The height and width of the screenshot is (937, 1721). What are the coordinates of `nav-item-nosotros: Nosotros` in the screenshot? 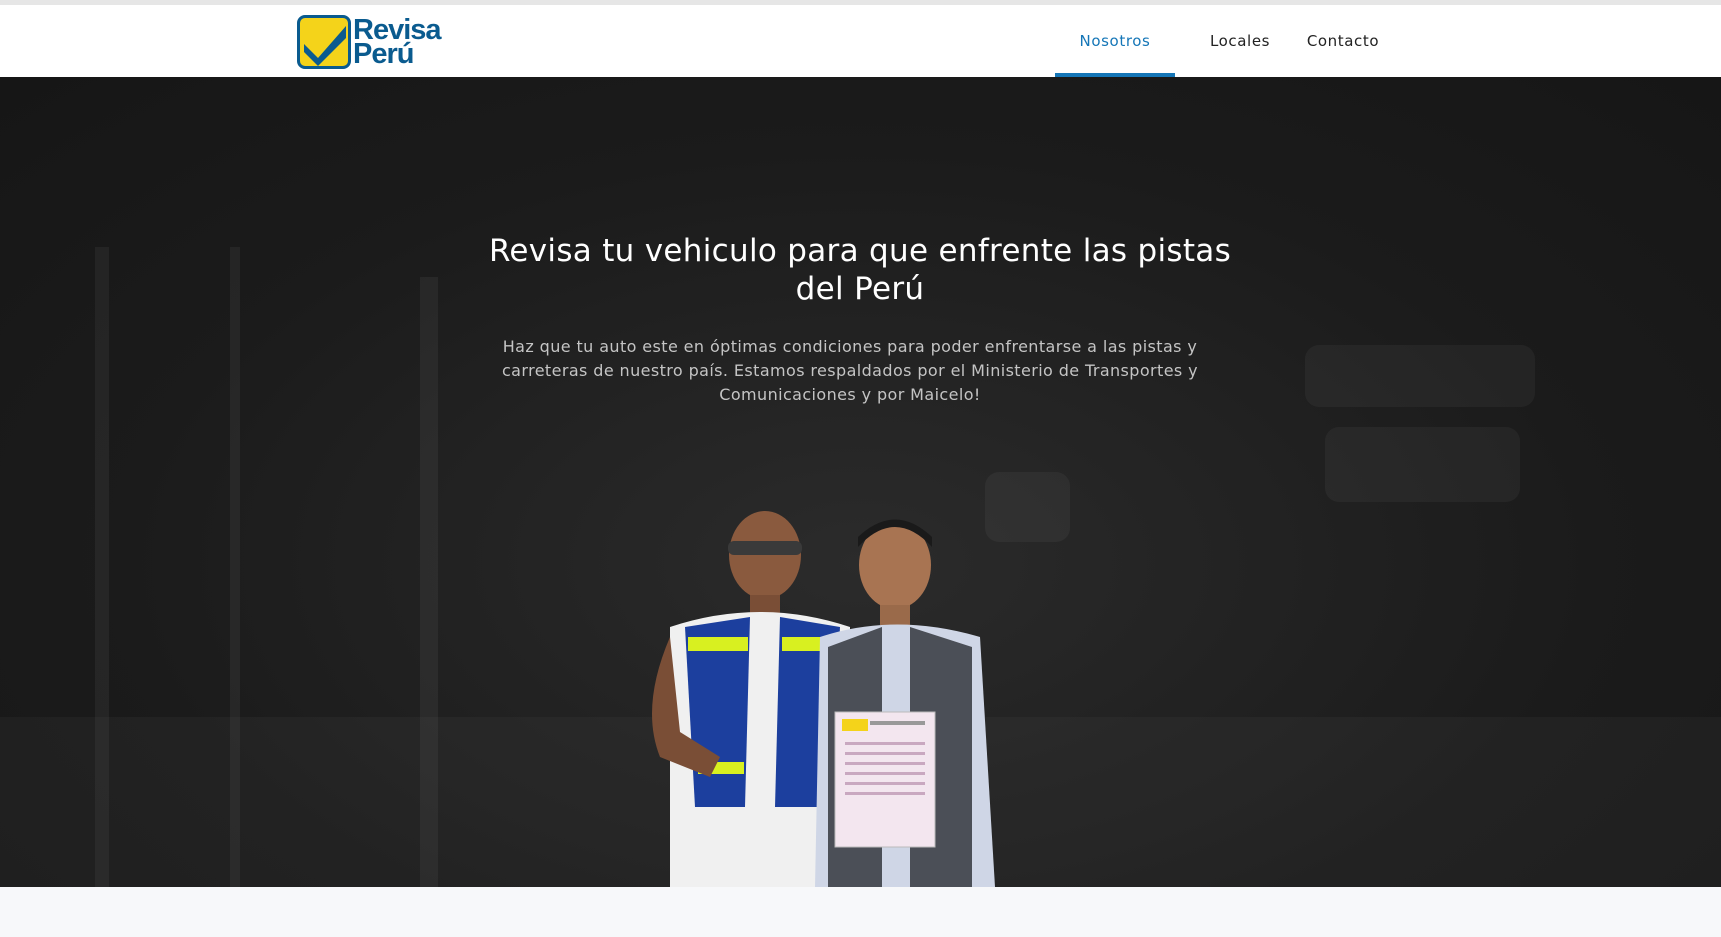 It's located at (1115, 41).